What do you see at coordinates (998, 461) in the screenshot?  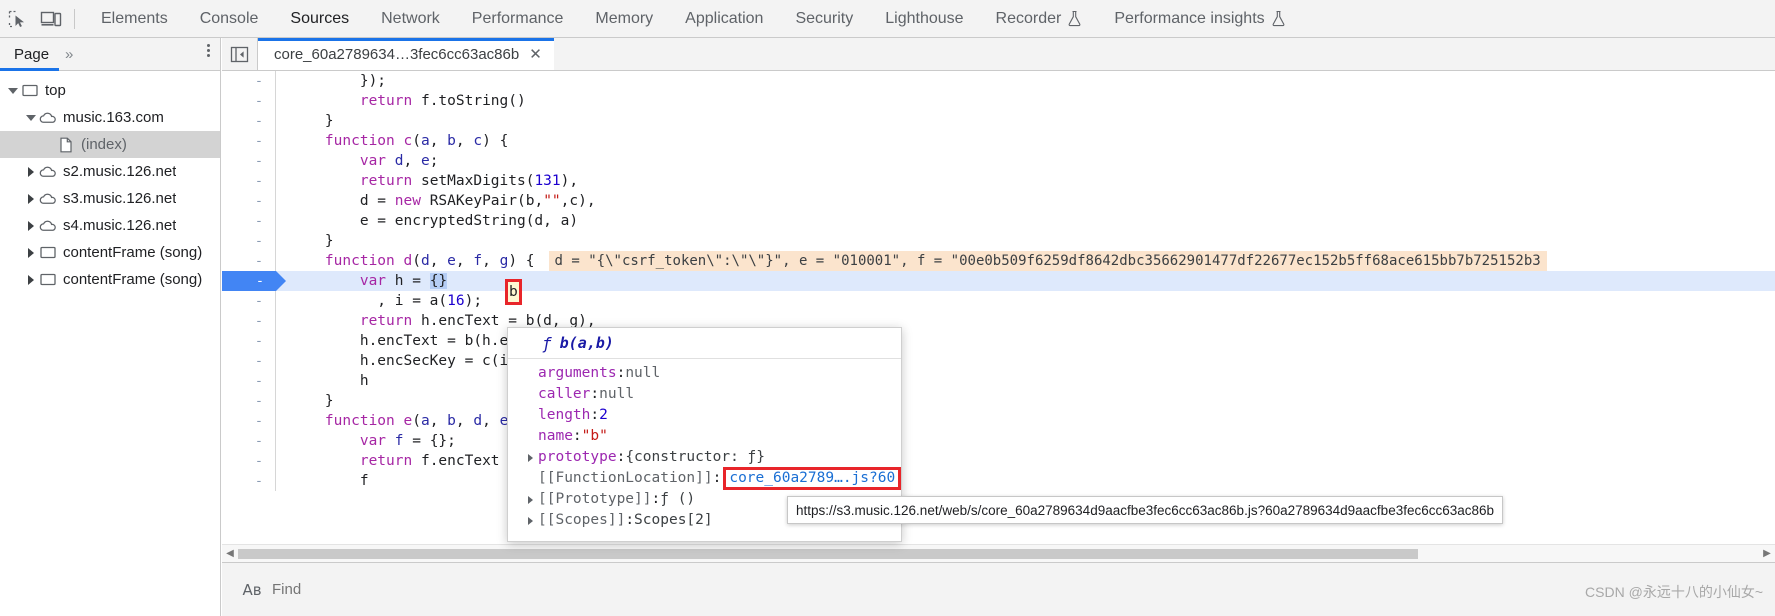 I see `code-line: - return f.encText =` at bounding box center [998, 461].